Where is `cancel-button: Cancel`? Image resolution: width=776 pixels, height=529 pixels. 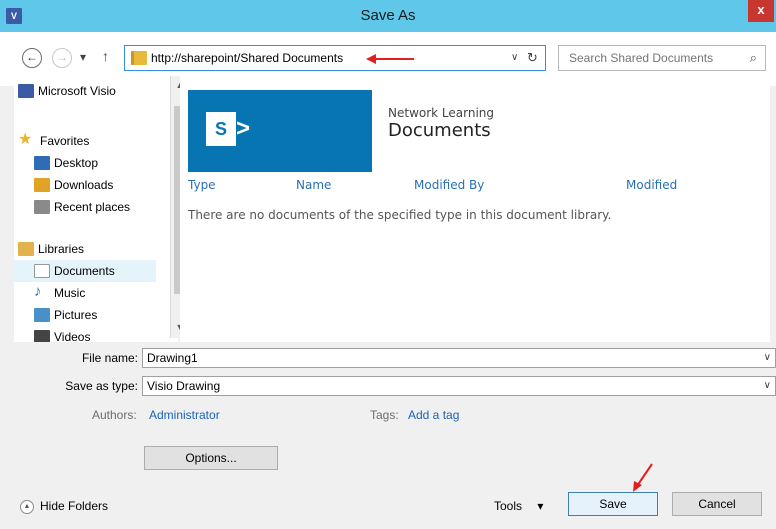
cancel-button: Cancel is located at coordinates (717, 504).